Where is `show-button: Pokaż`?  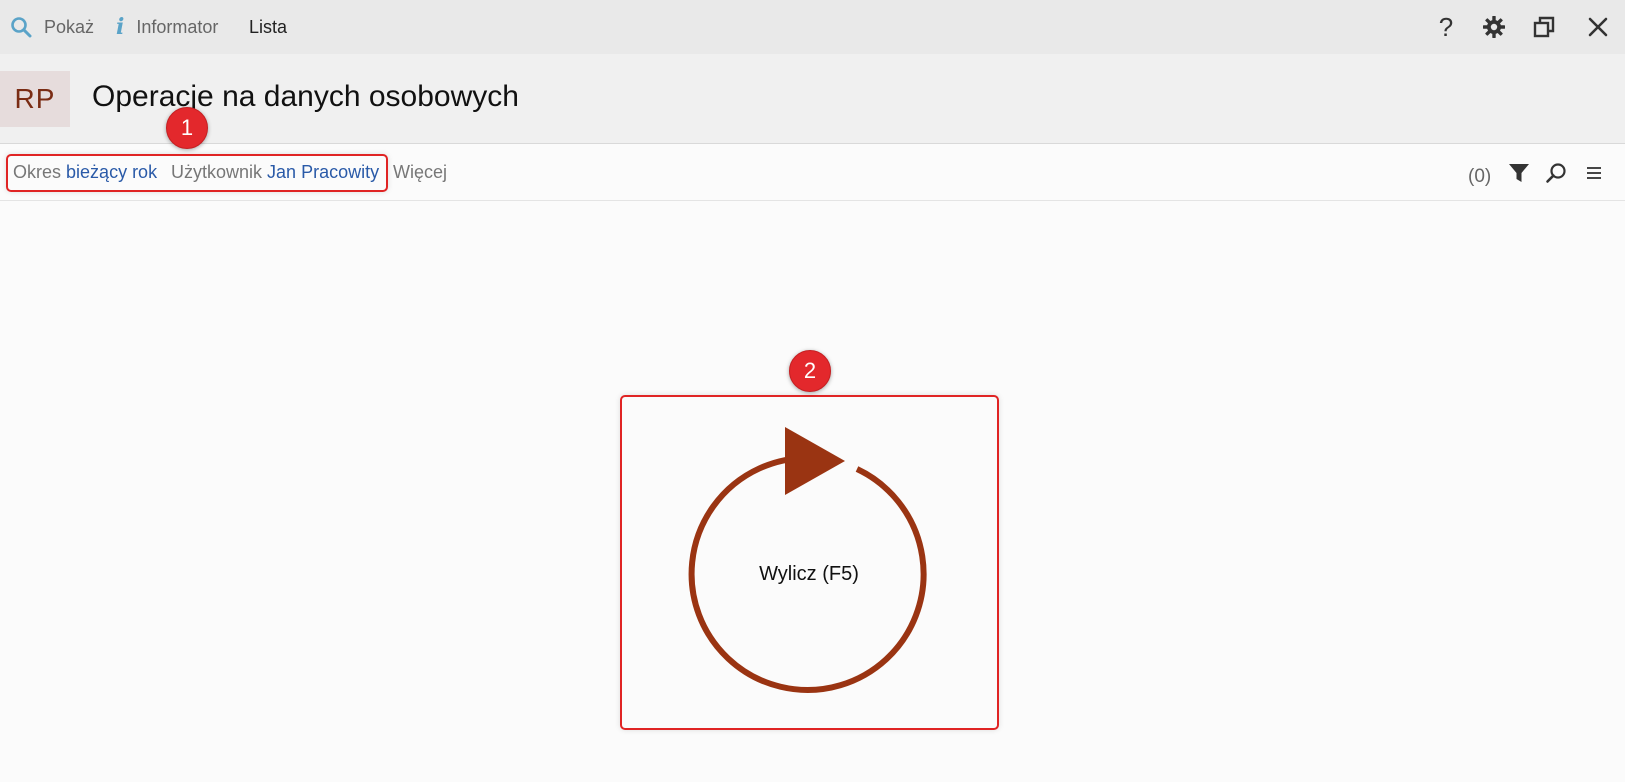
show-button: Pokaż is located at coordinates (52, 27).